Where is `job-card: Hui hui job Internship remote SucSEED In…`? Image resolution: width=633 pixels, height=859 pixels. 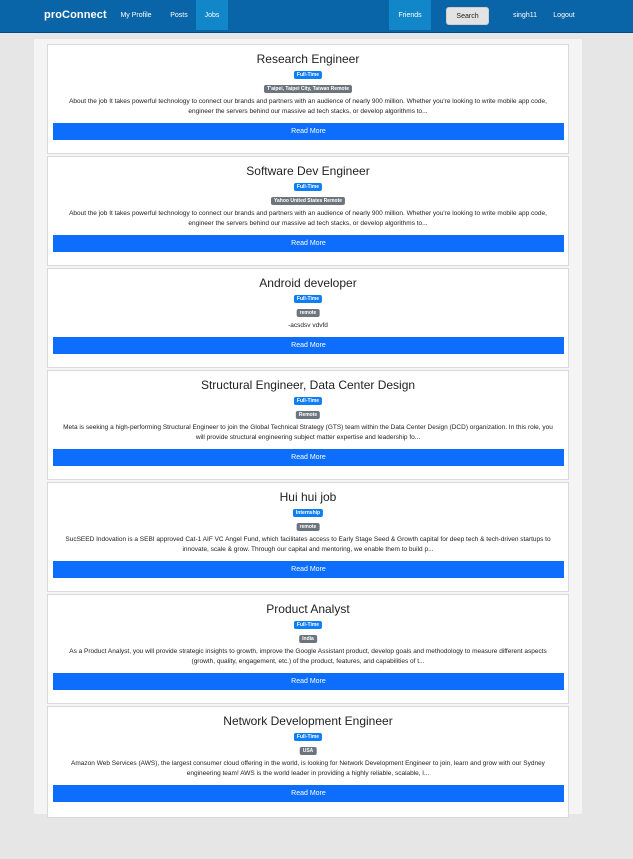
job-card: Hui hui job Internship remote SucSEED In… is located at coordinates (308, 537).